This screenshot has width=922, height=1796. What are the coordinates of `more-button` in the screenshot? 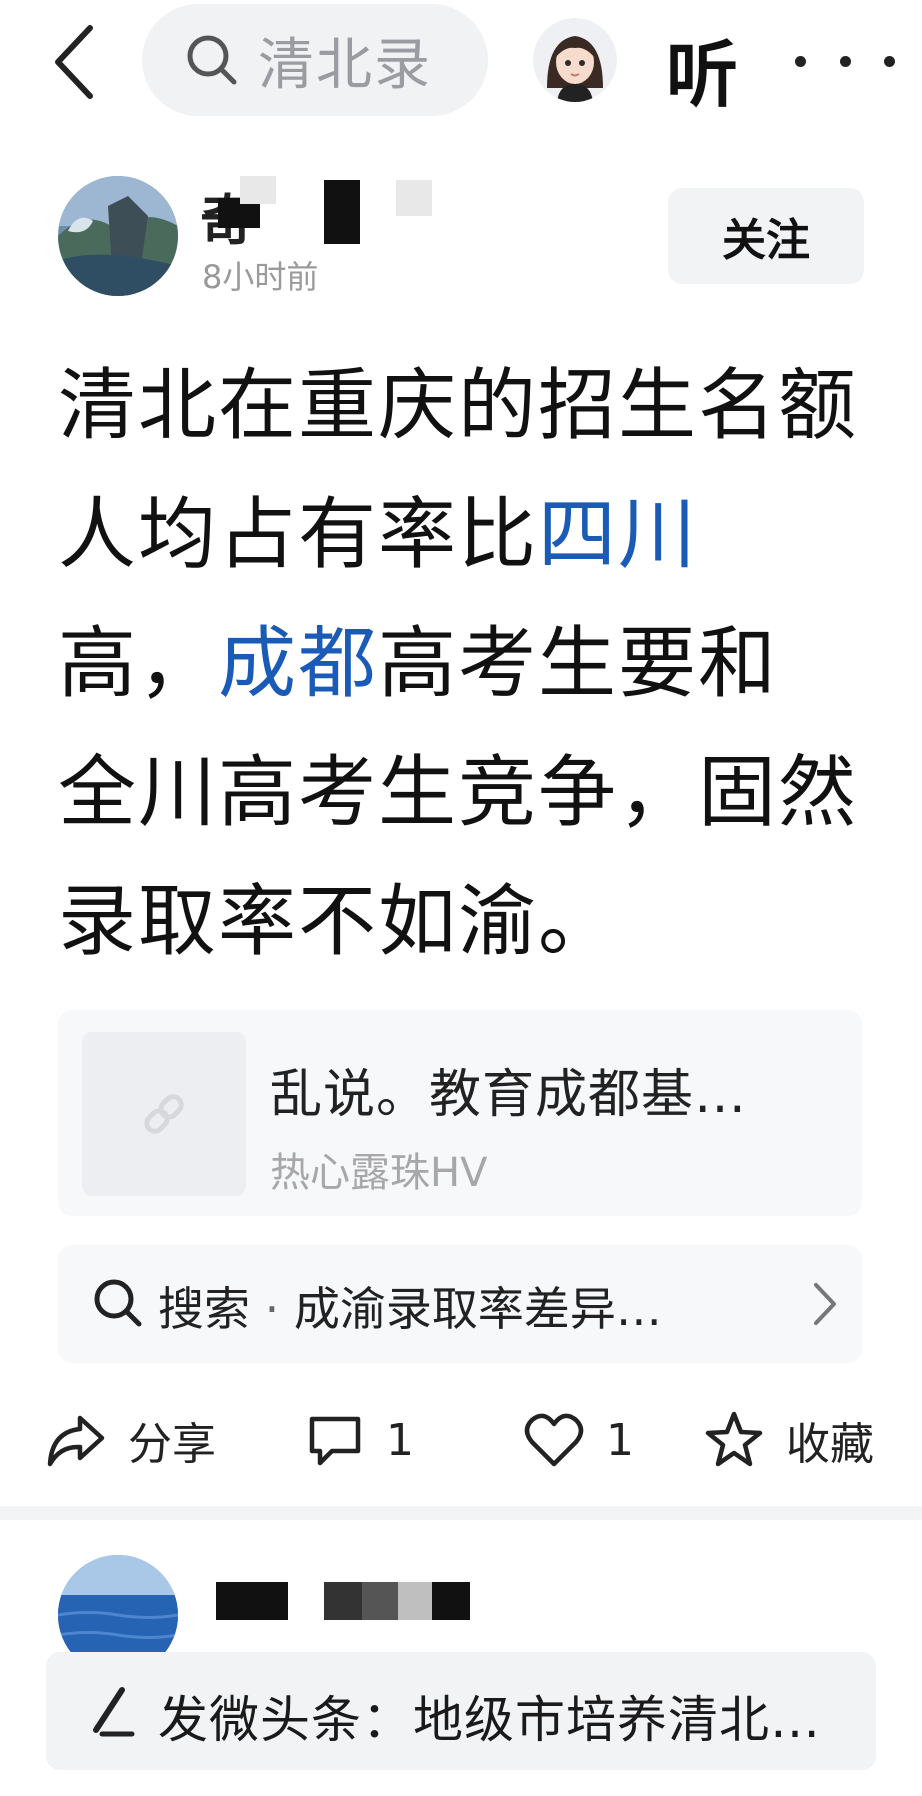 It's located at (845, 61).